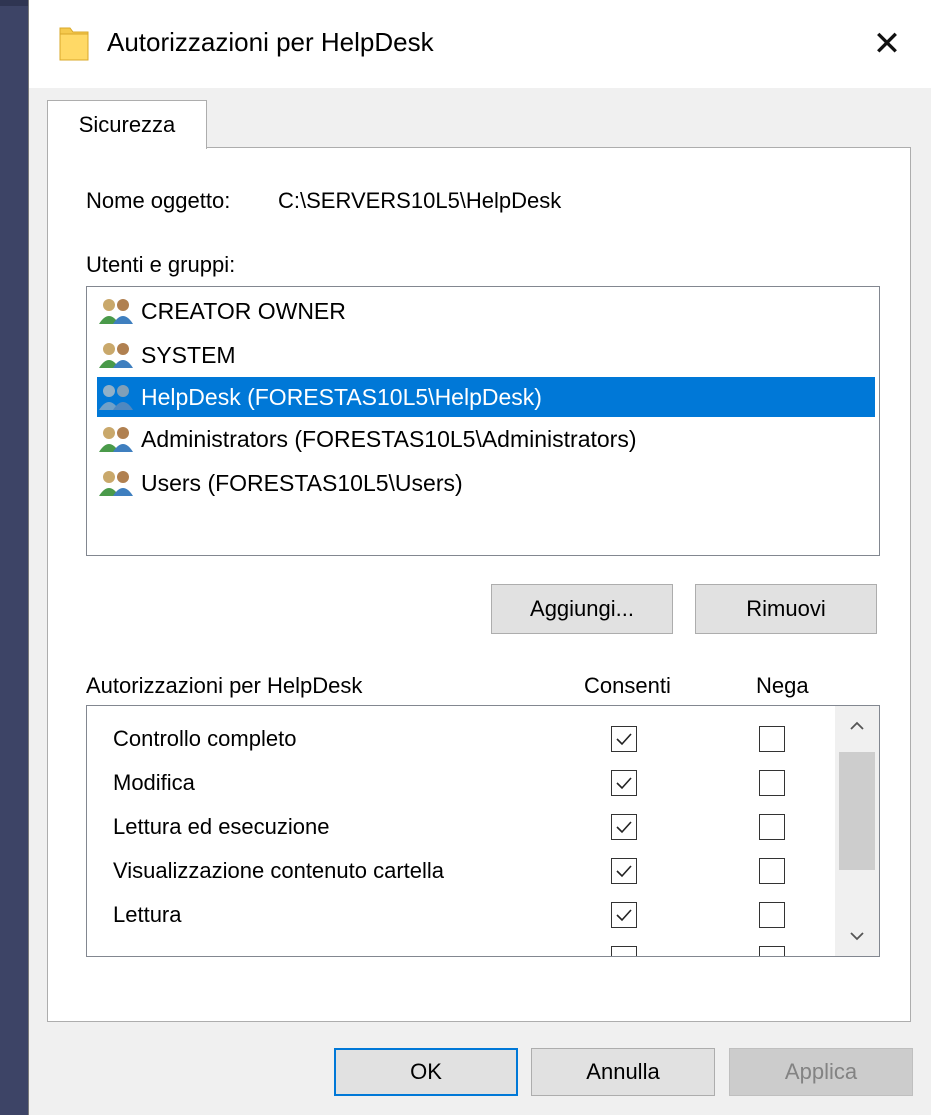 The height and width of the screenshot is (1115, 931). I want to click on ok-button: OK, so click(426, 1072).